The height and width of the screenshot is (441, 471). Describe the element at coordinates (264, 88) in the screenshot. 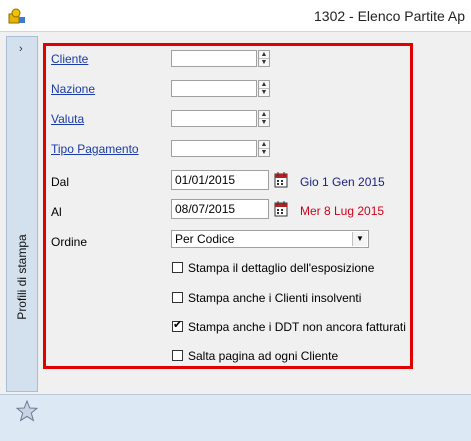

I see `nazione-spinner: ▲ ▼` at that location.